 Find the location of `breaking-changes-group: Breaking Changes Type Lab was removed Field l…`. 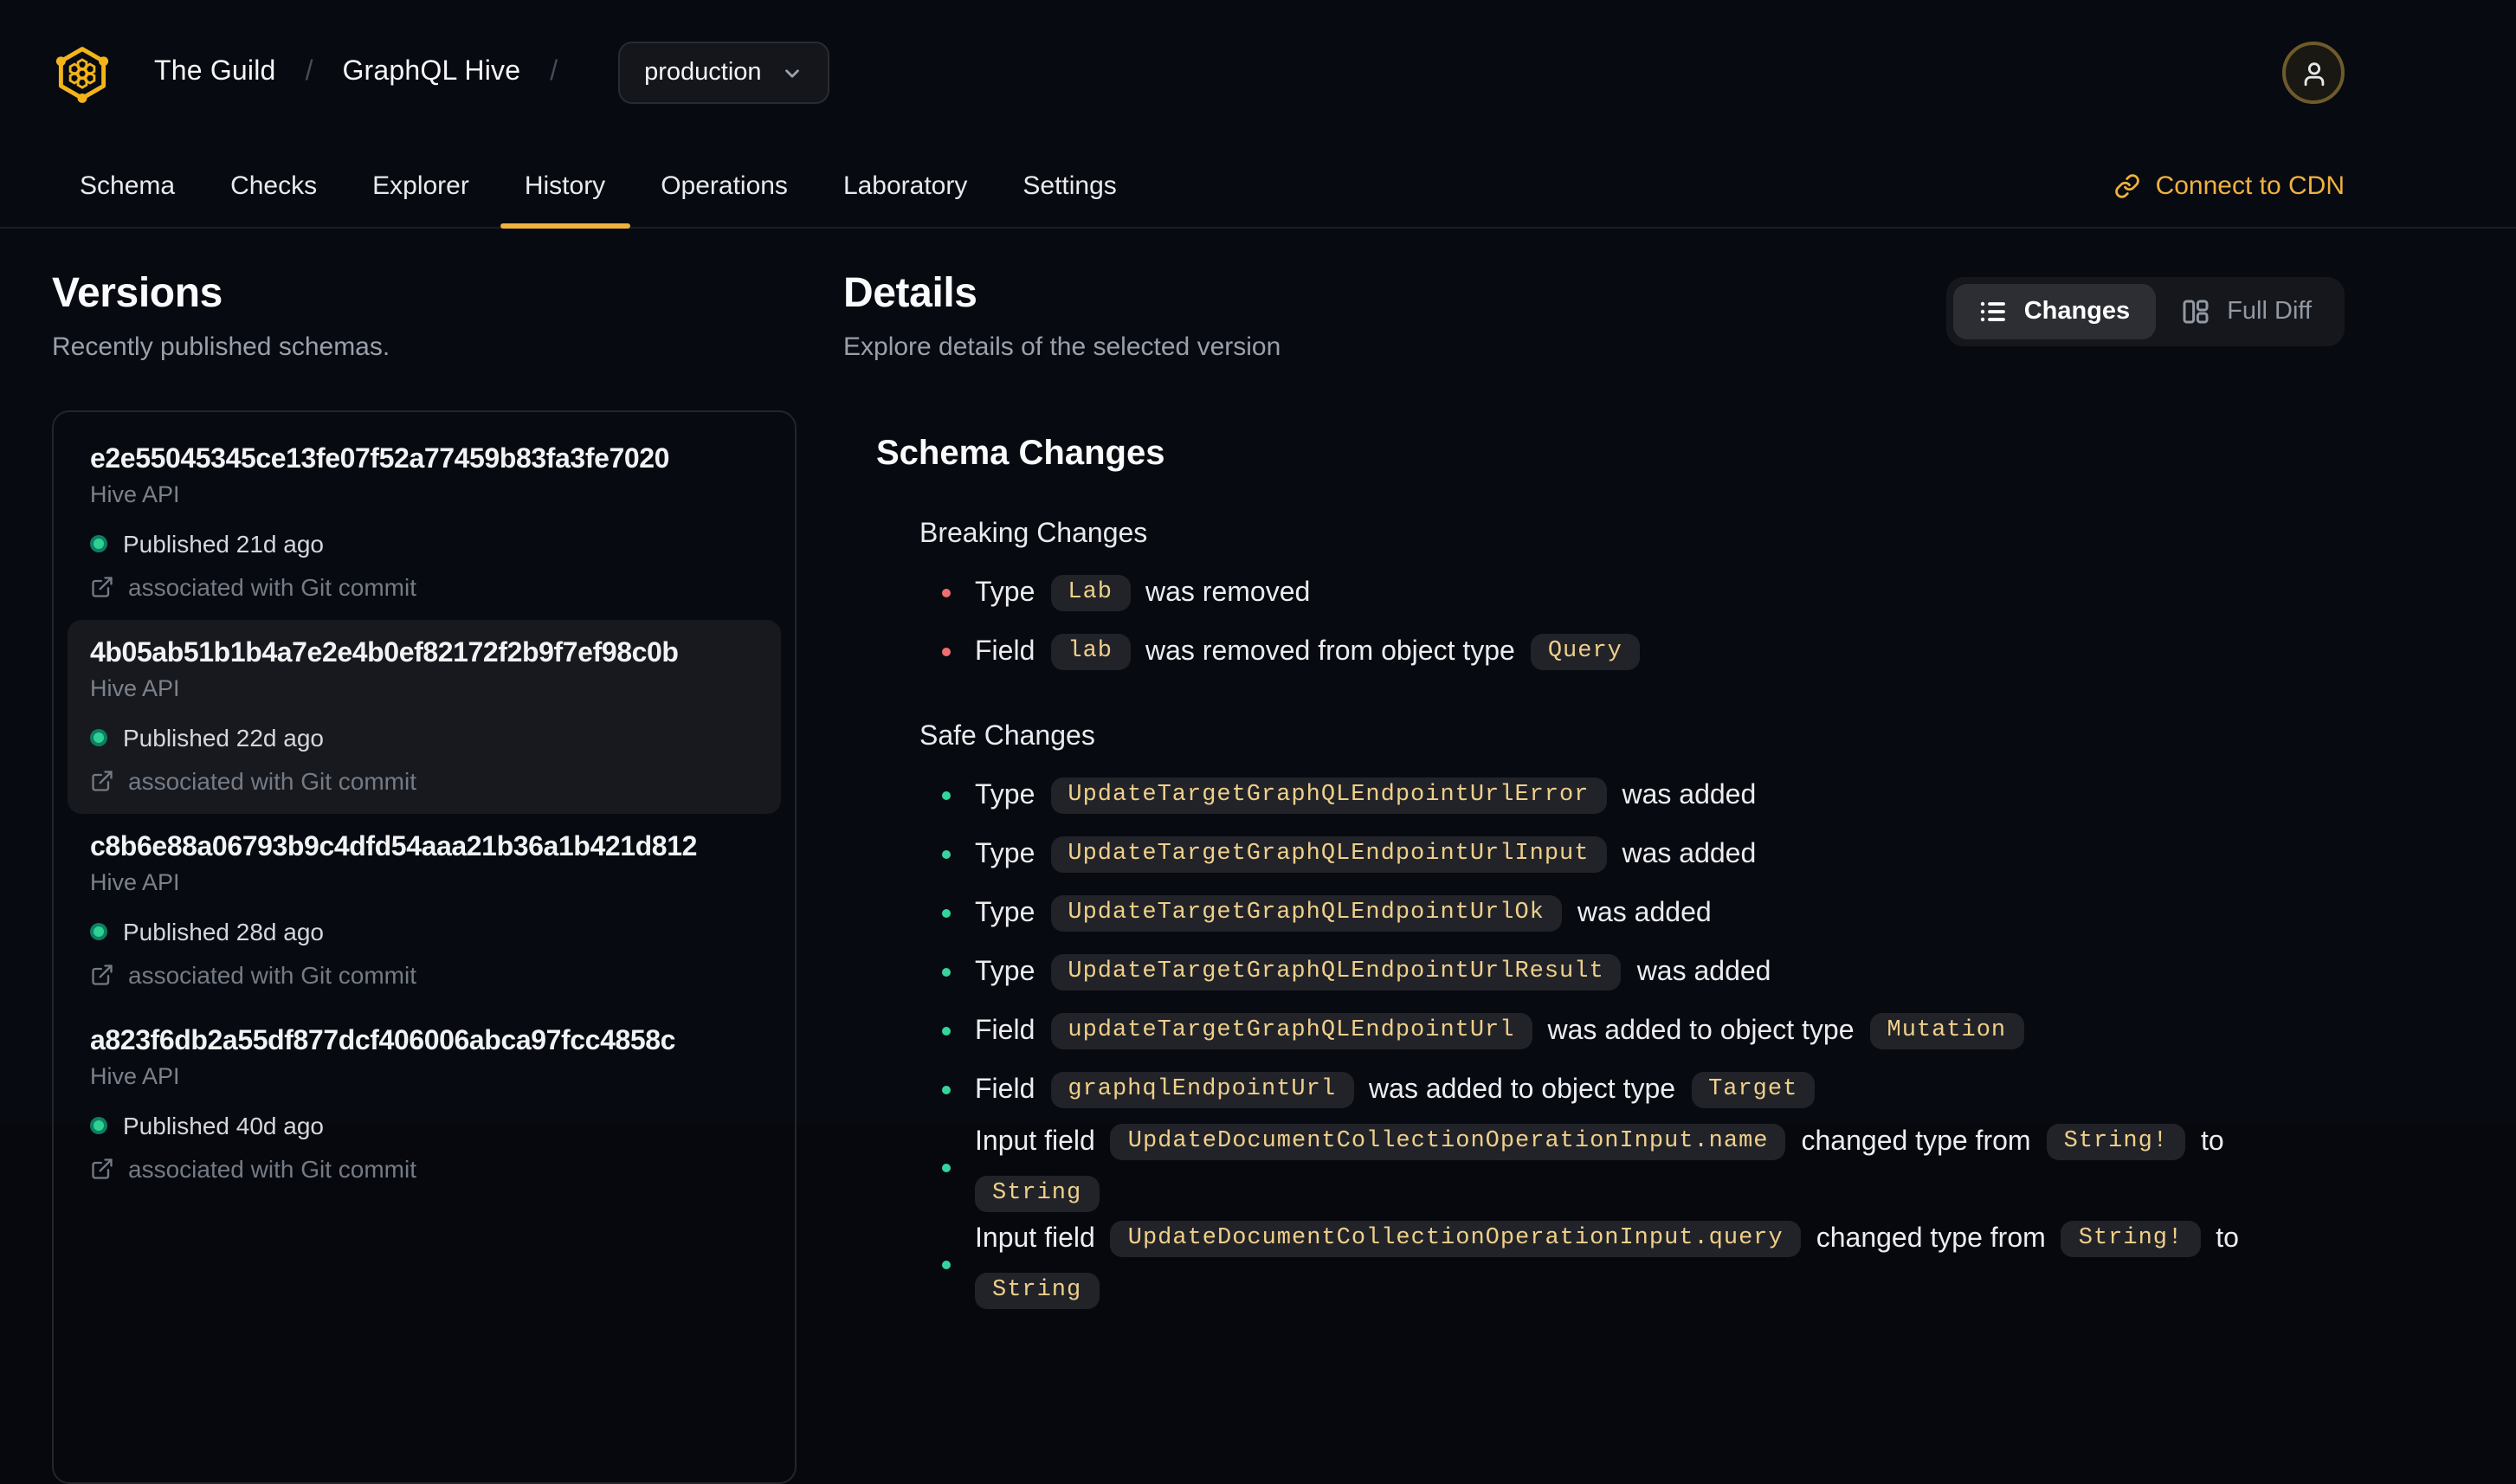

breaking-changes-group: Breaking Changes Type Lab was removed Field l… is located at coordinates (1611, 598).